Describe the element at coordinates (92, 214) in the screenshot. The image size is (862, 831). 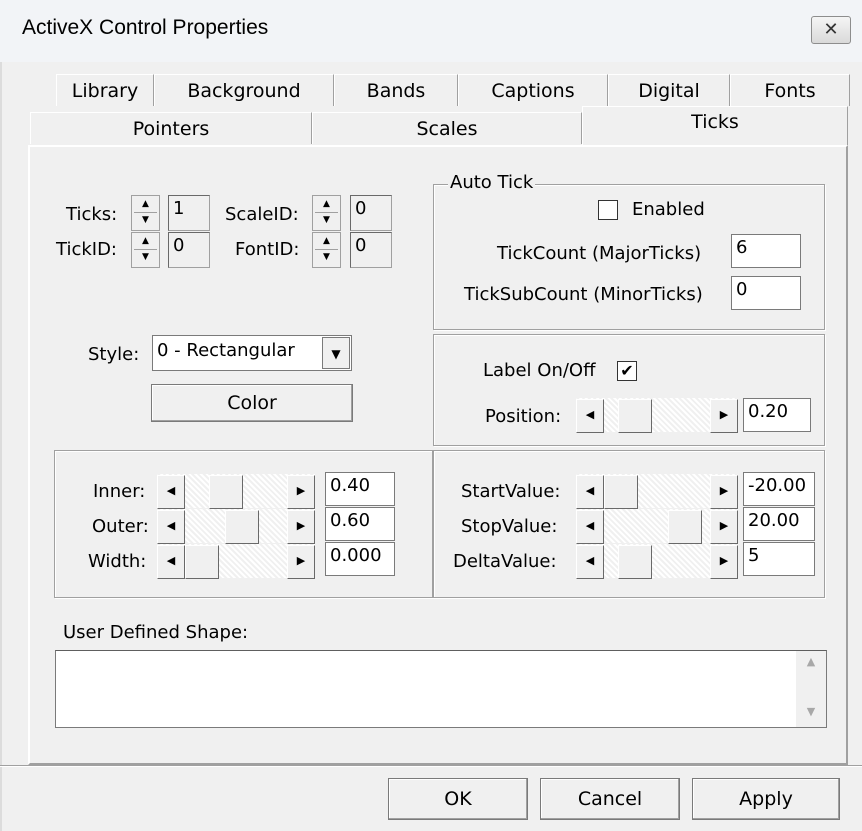
I see `ticks-label: Ticks:` at that location.